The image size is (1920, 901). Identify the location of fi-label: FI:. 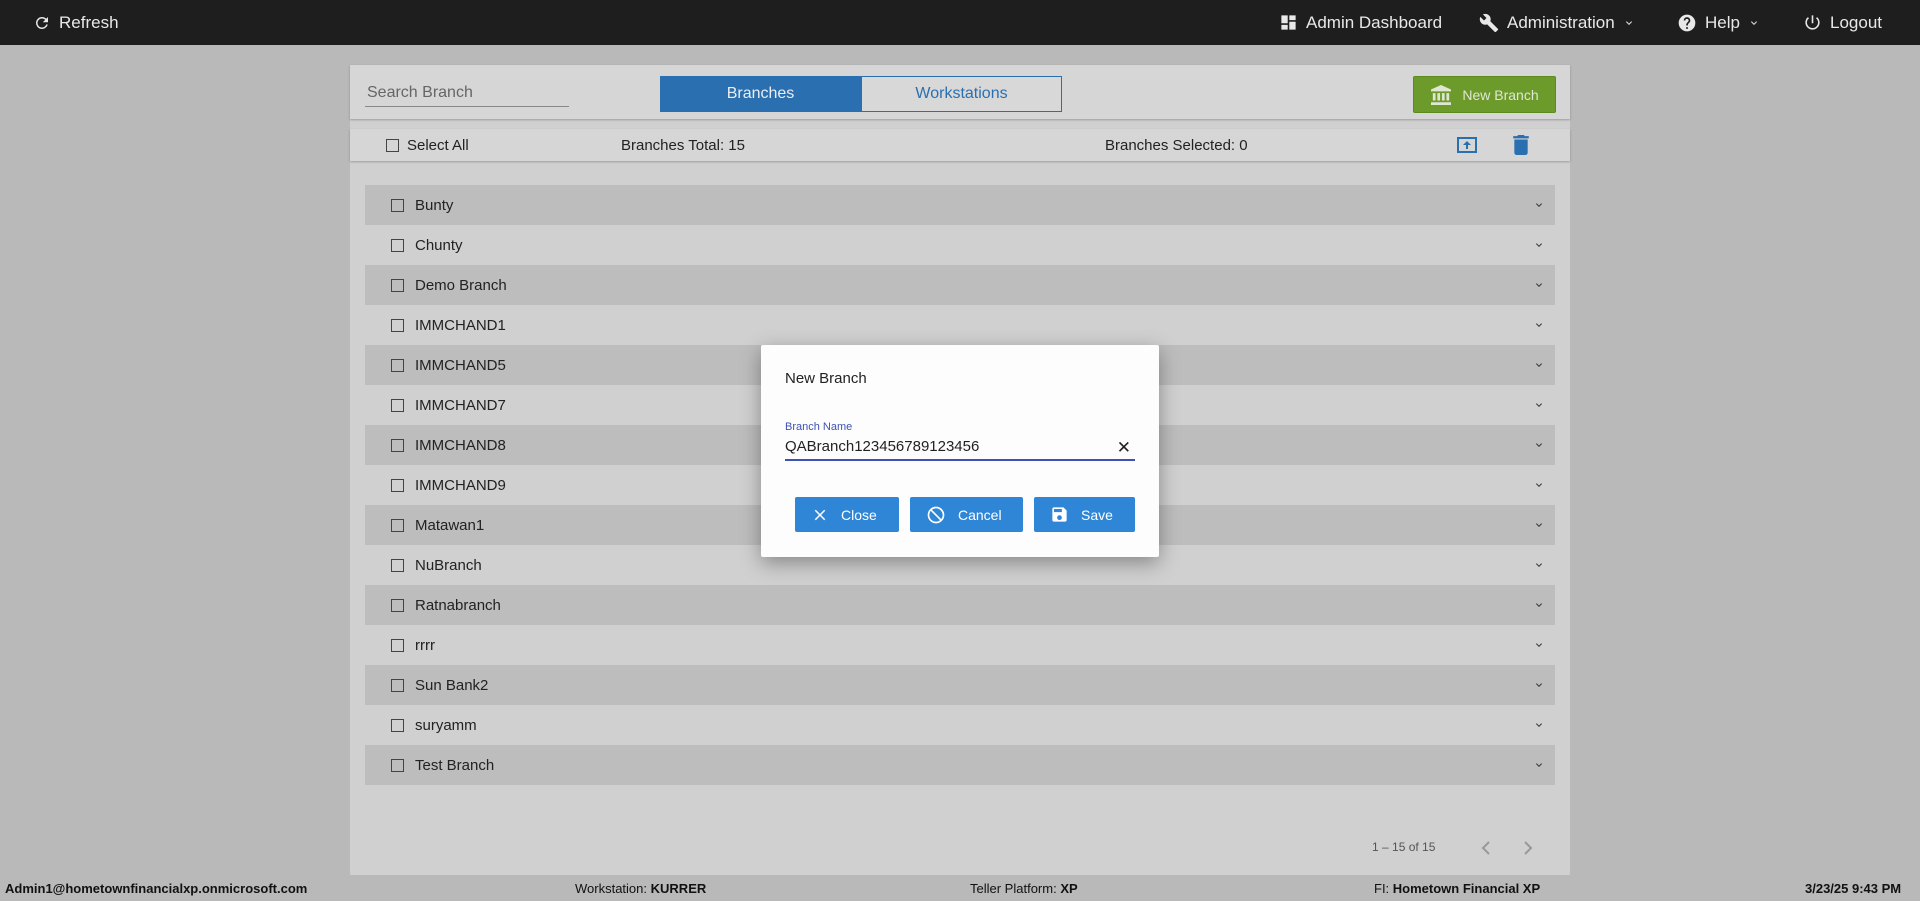
(1382, 888).